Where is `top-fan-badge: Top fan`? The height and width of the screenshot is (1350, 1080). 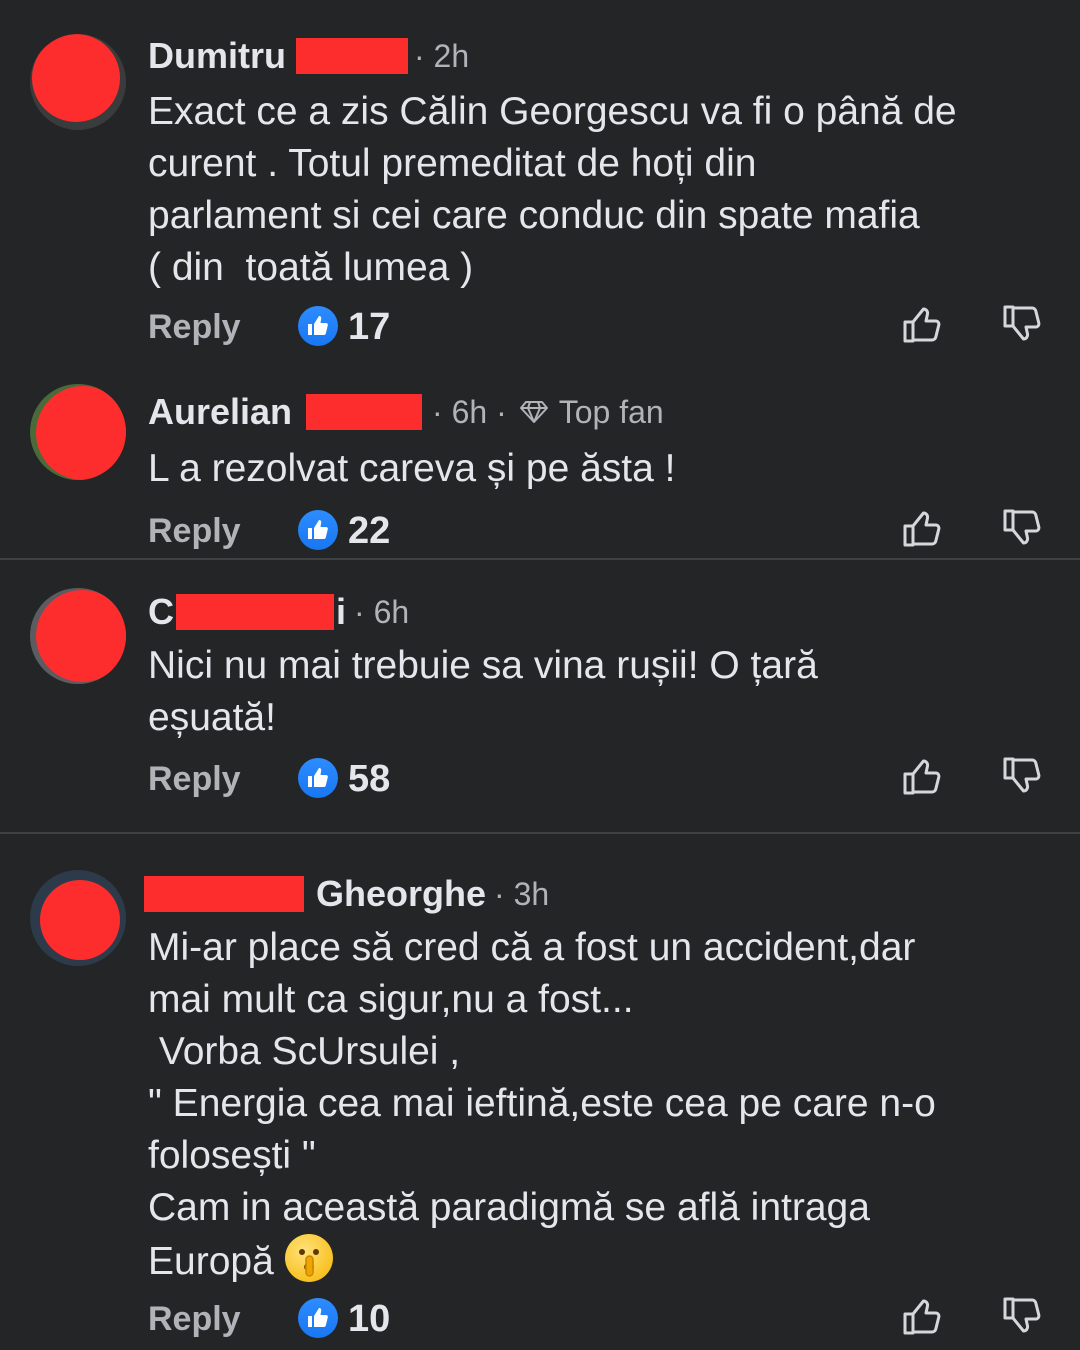 top-fan-badge: Top fan is located at coordinates (611, 411).